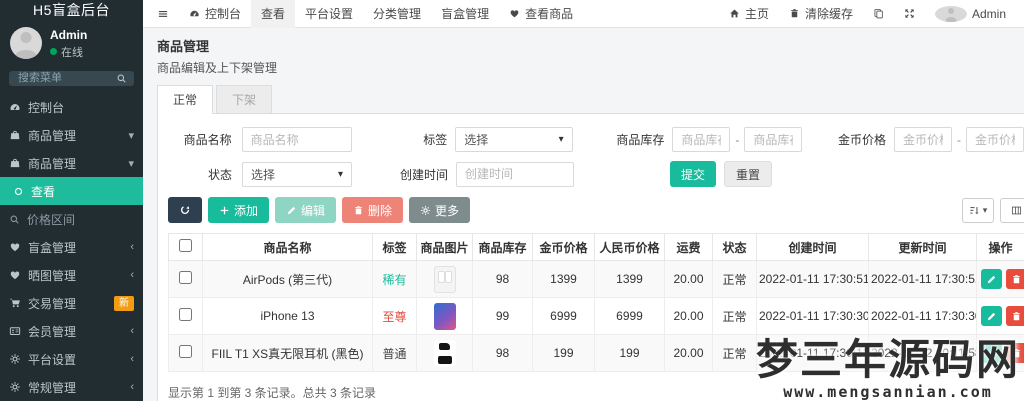  I want to click on sidebar-item-label: 盲盒管理, so click(52, 247).